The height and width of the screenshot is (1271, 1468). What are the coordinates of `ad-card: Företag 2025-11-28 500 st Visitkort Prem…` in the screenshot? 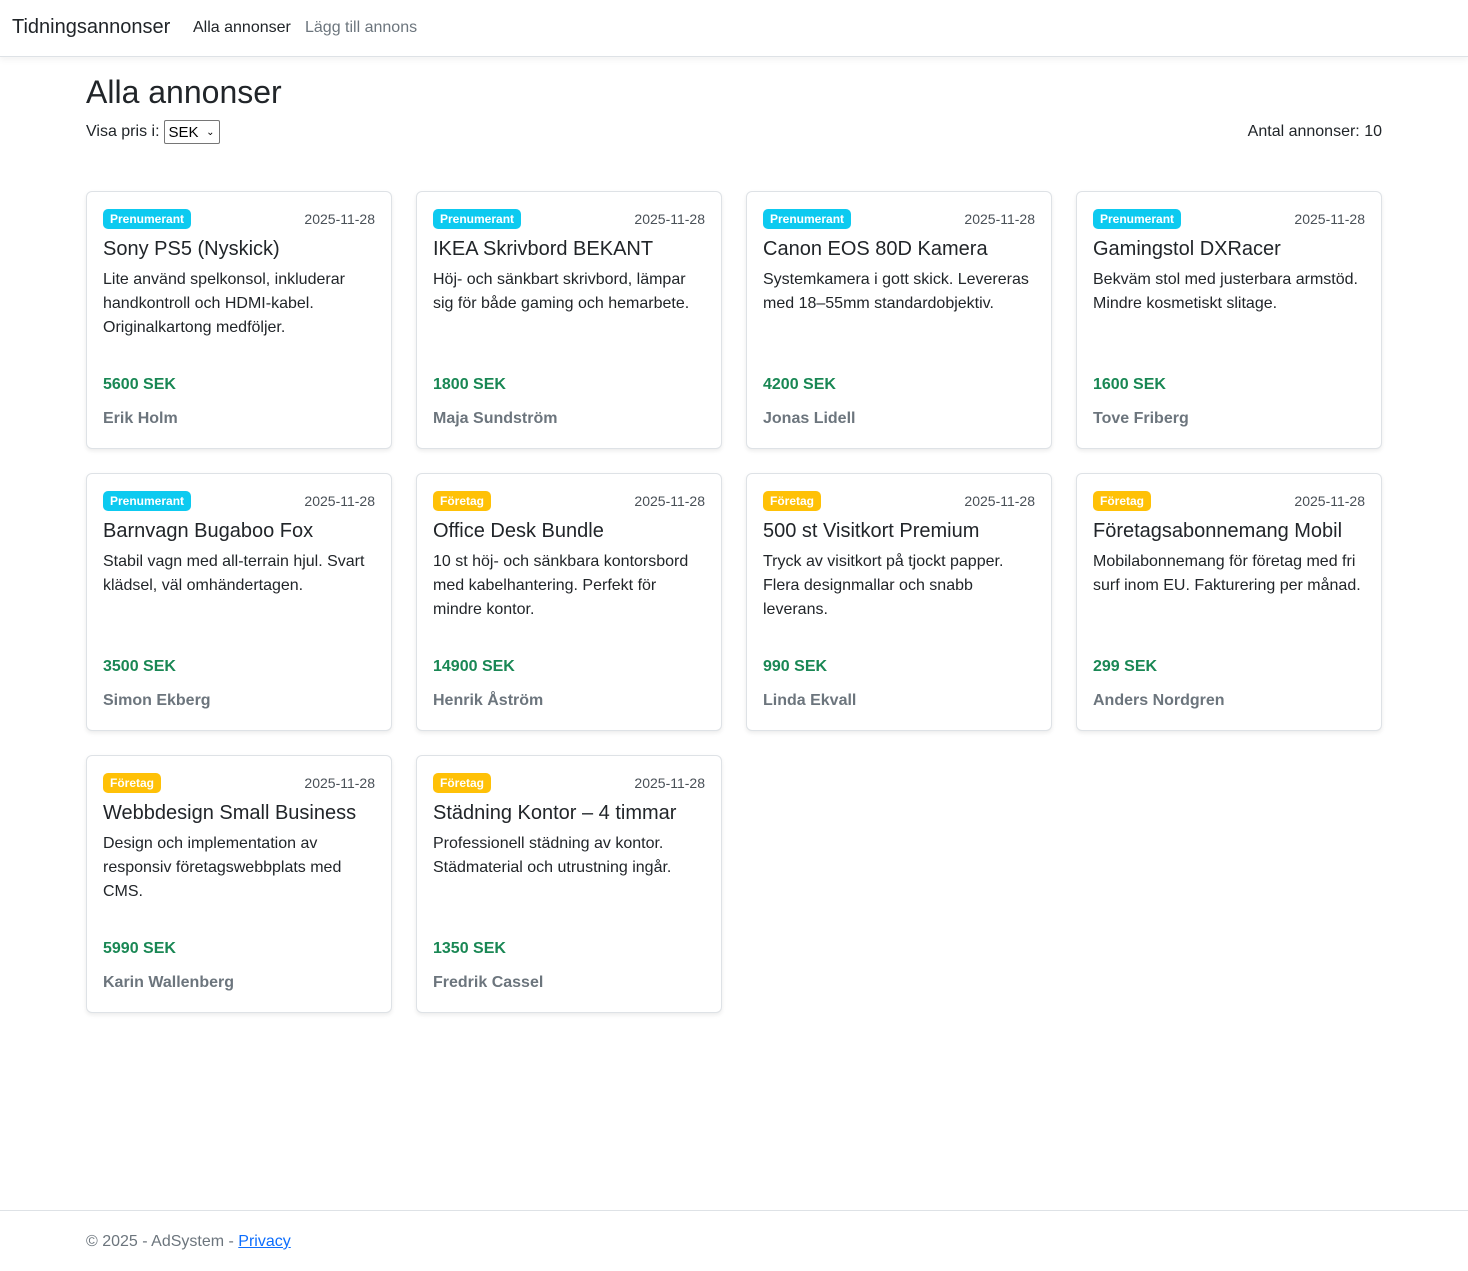 It's located at (899, 602).